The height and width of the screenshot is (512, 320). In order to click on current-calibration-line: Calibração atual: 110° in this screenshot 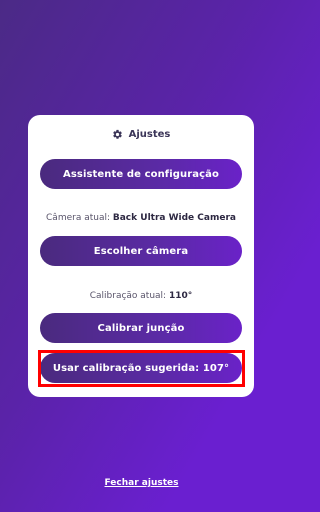, I will do `click(141, 296)`.